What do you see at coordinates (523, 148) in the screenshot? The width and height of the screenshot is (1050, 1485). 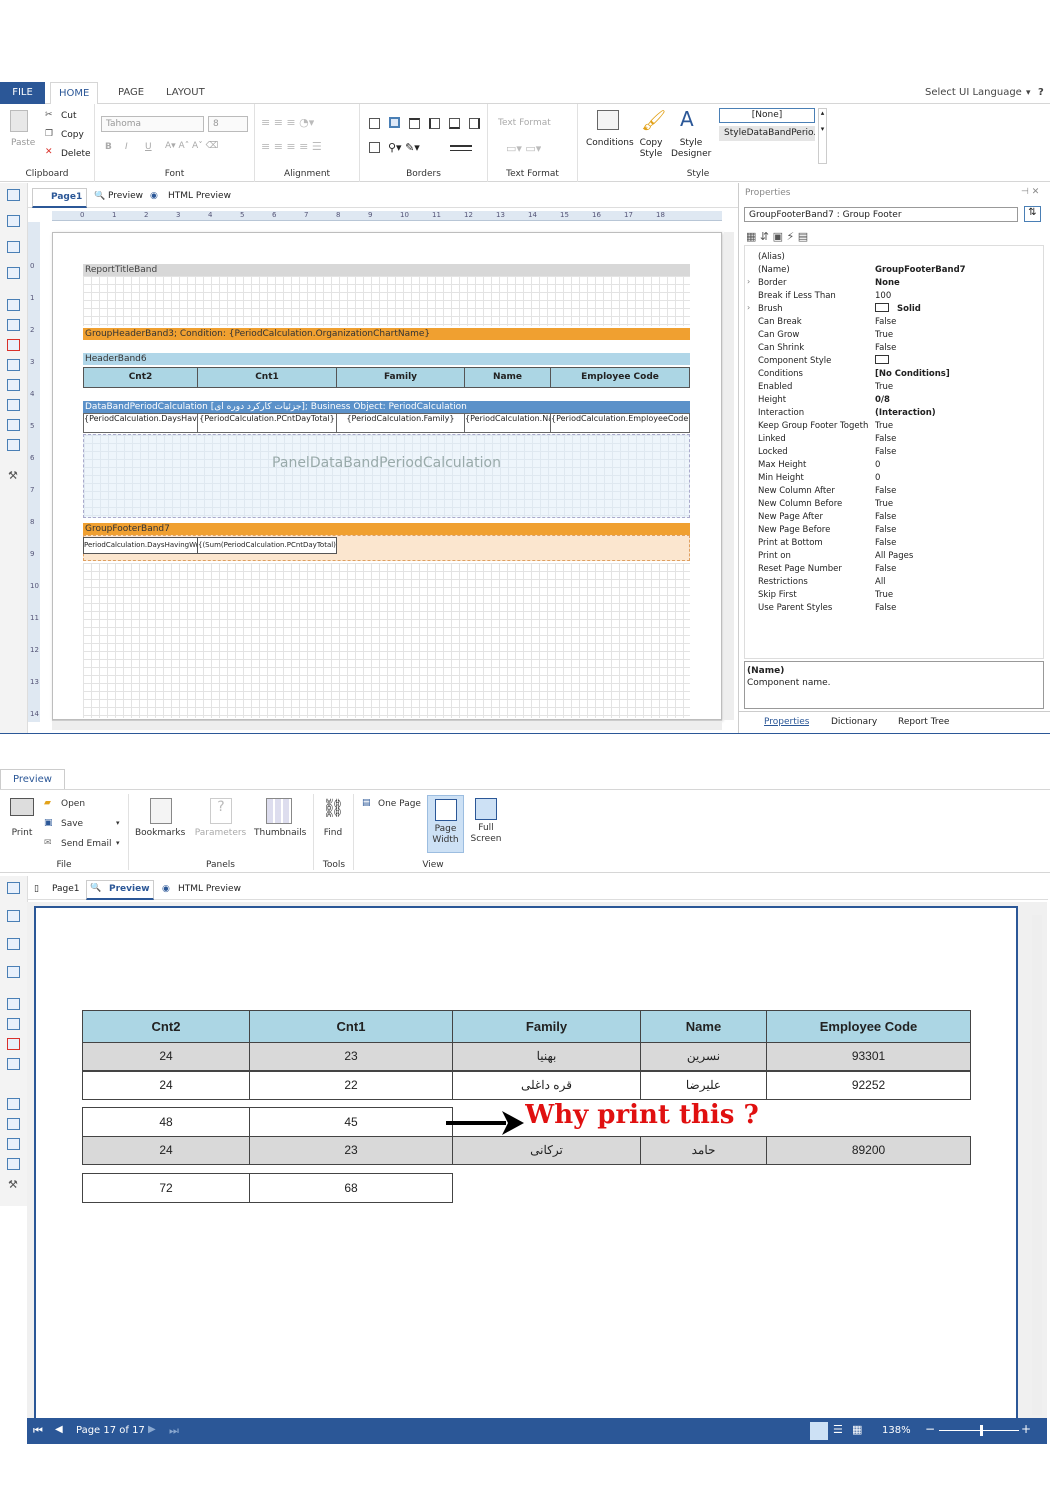 I see `format-icons: ▭▾ ▭▾` at bounding box center [523, 148].